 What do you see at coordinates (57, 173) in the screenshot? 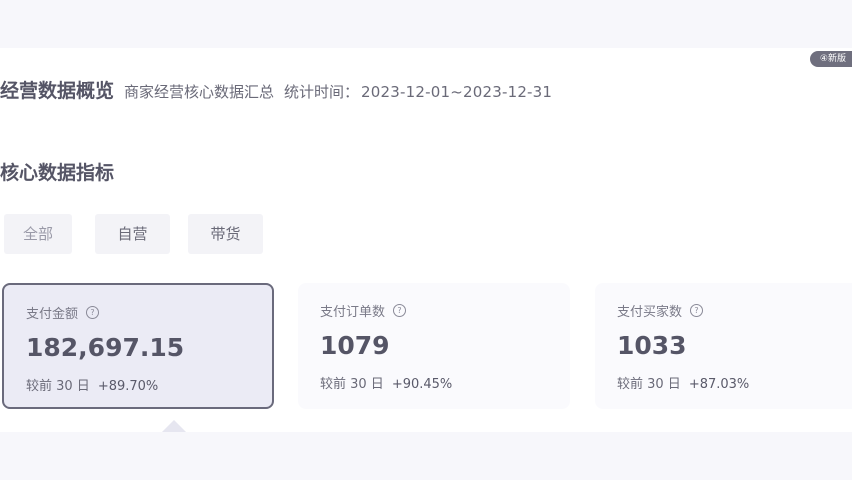
I see `section-title: 核心数据指标` at bounding box center [57, 173].